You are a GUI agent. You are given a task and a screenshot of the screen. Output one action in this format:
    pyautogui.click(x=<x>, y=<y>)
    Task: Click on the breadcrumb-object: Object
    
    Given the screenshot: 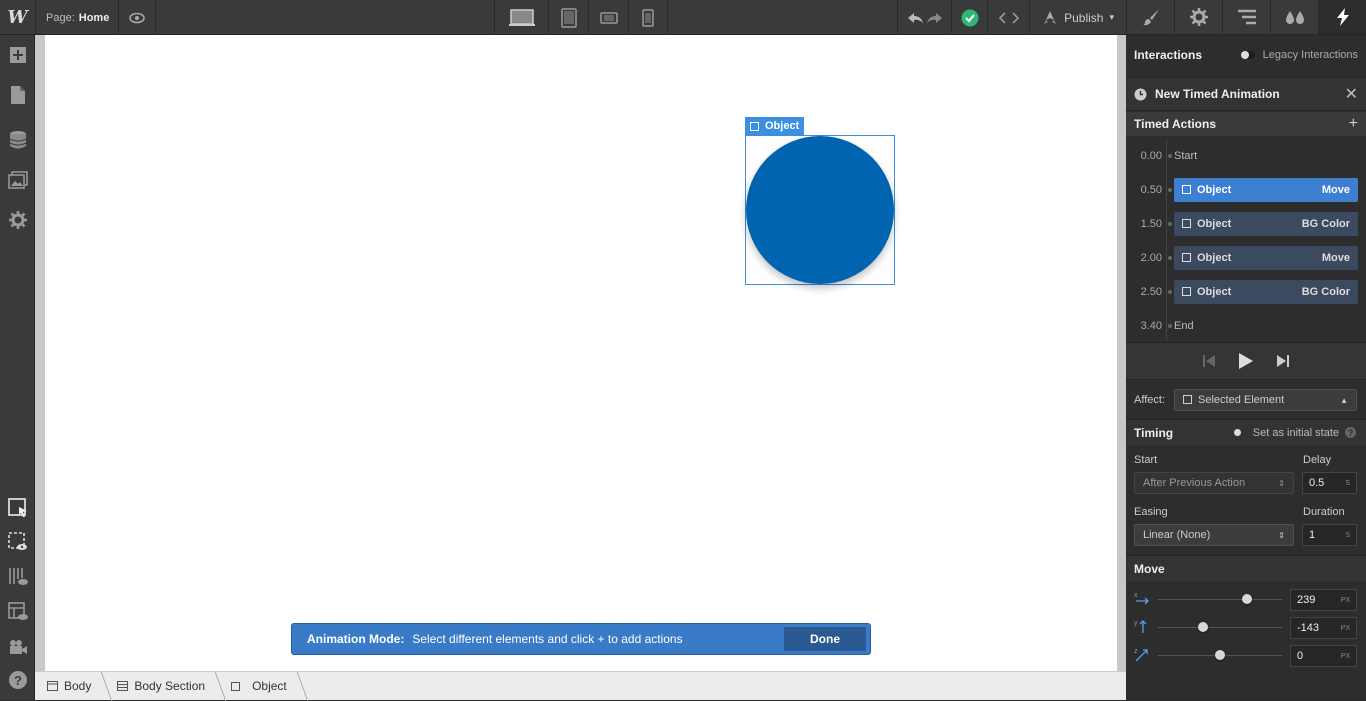 What is the action you would take?
    pyautogui.click(x=260, y=686)
    